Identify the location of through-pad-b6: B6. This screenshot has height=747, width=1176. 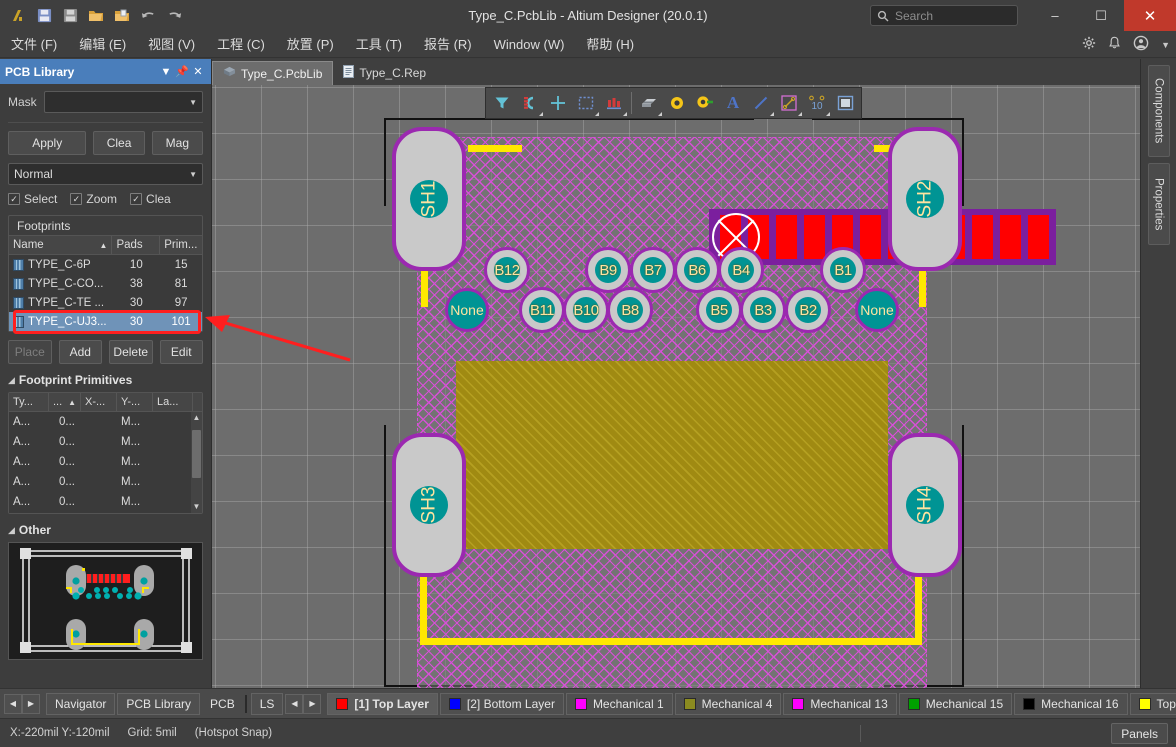
(697, 270).